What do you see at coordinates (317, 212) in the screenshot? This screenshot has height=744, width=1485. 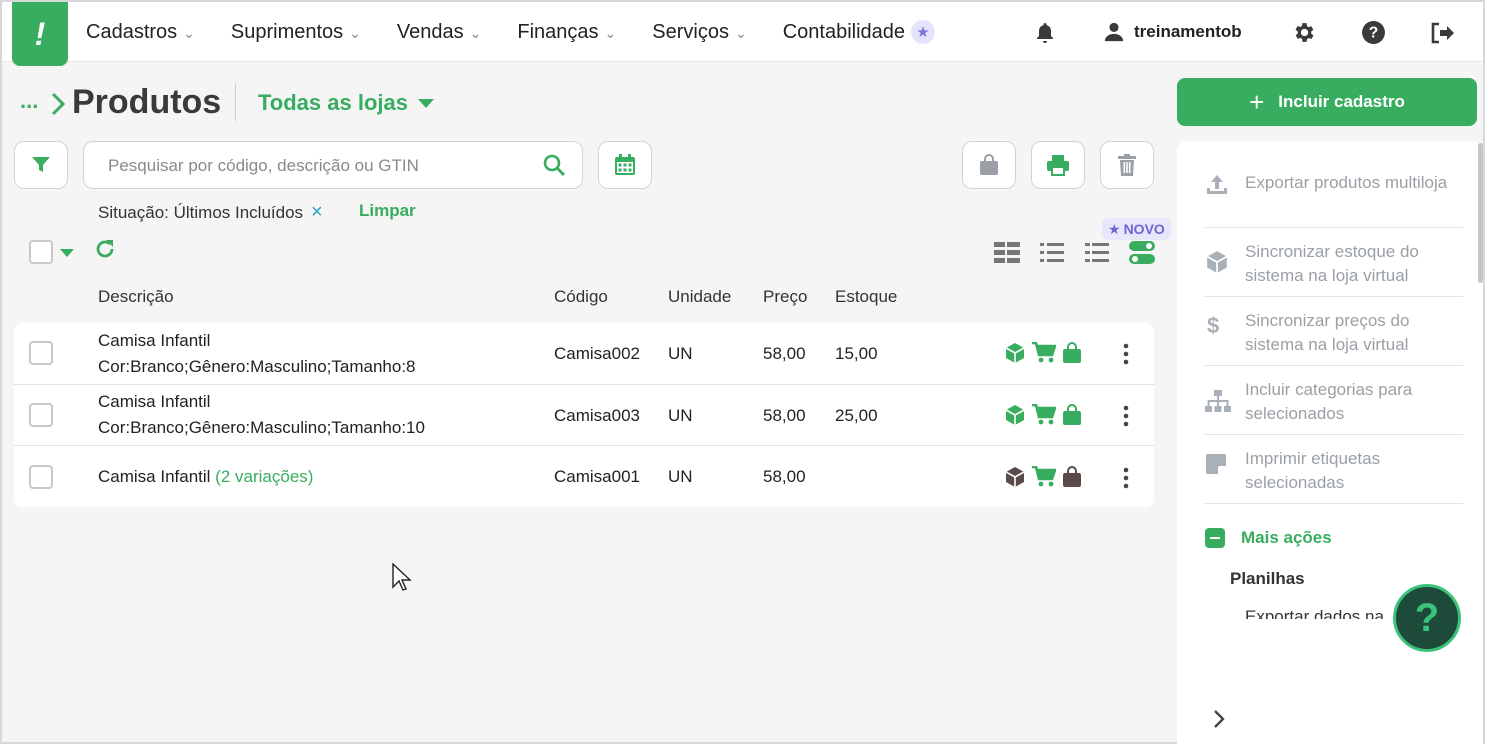 I see `remove-filter-icon: ×` at bounding box center [317, 212].